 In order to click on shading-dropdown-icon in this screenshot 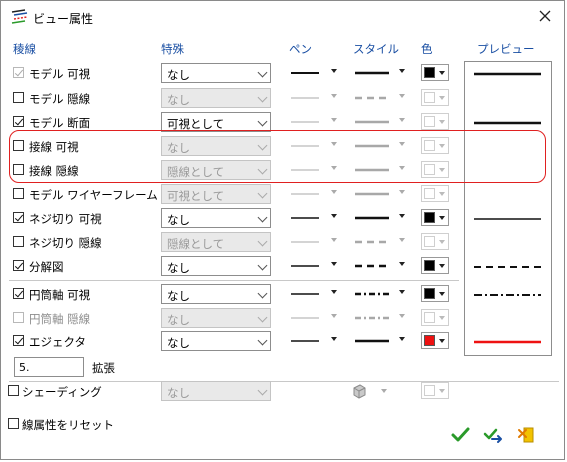, I will do `click(384, 391)`.